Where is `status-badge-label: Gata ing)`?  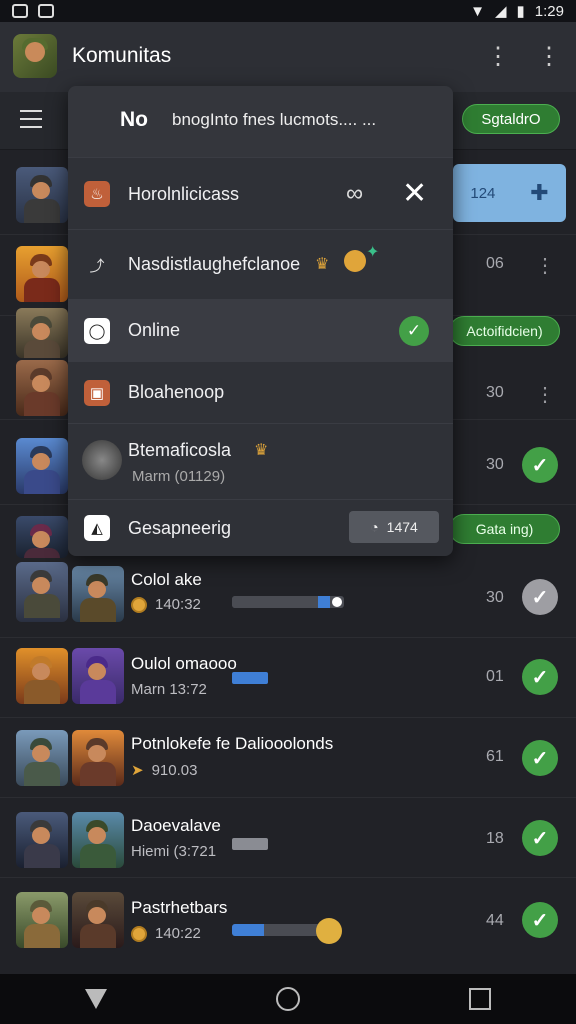
status-badge-label: Gata ing) is located at coordinates (504, 529).